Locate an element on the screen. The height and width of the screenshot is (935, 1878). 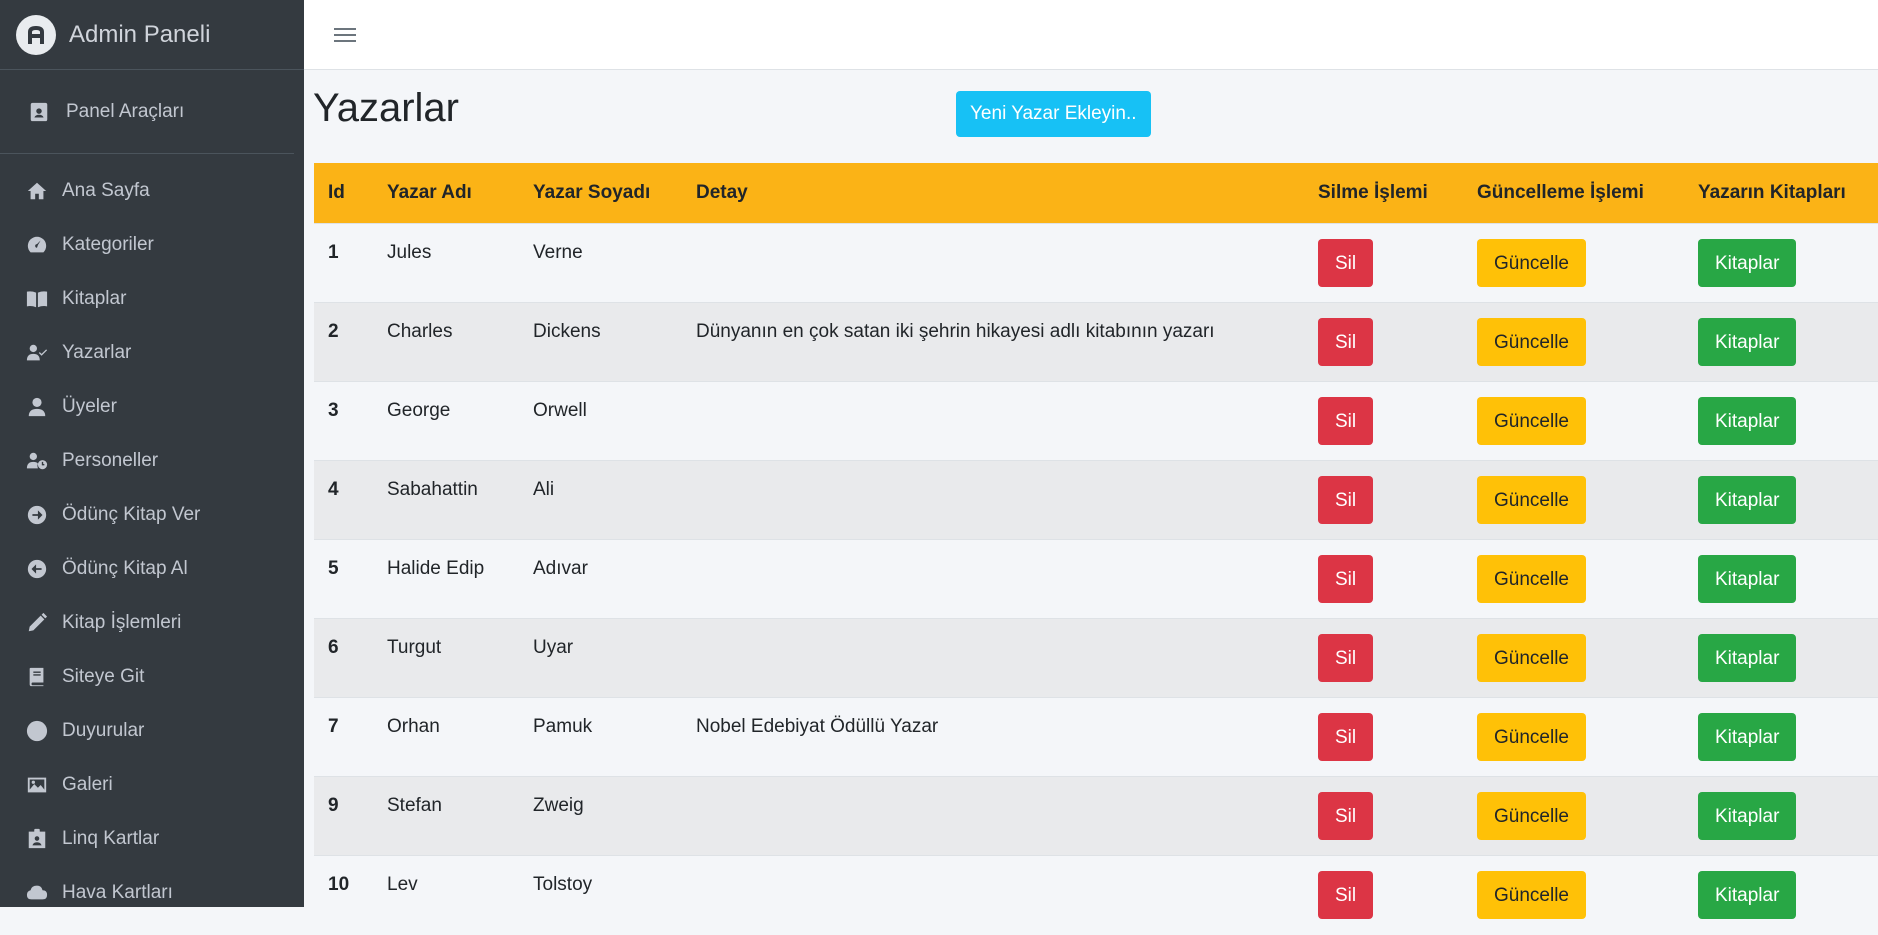
cell-id: 10 is located at coordinates (343, 895).